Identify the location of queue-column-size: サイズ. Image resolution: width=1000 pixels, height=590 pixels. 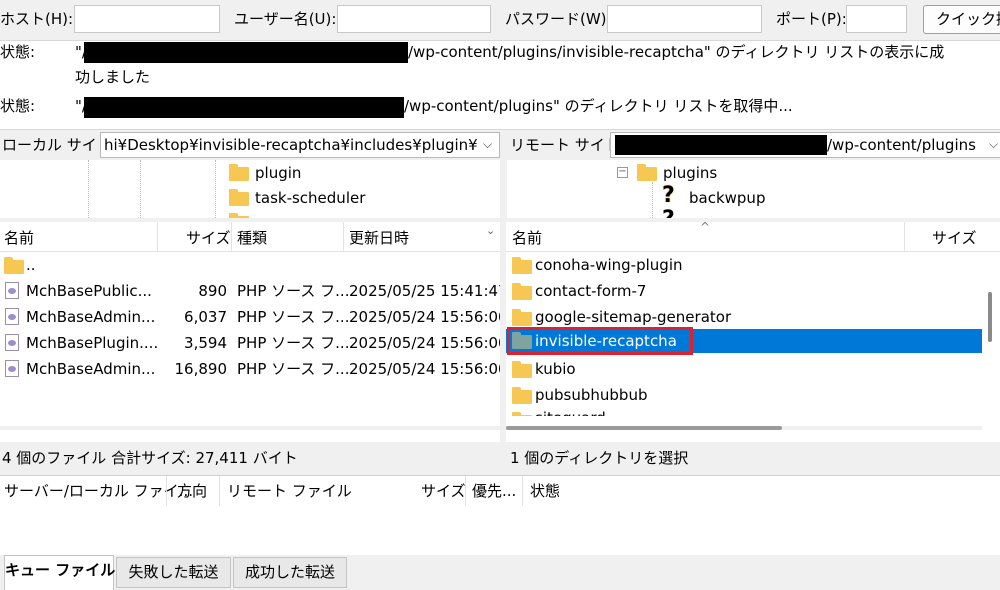
(443, 491).